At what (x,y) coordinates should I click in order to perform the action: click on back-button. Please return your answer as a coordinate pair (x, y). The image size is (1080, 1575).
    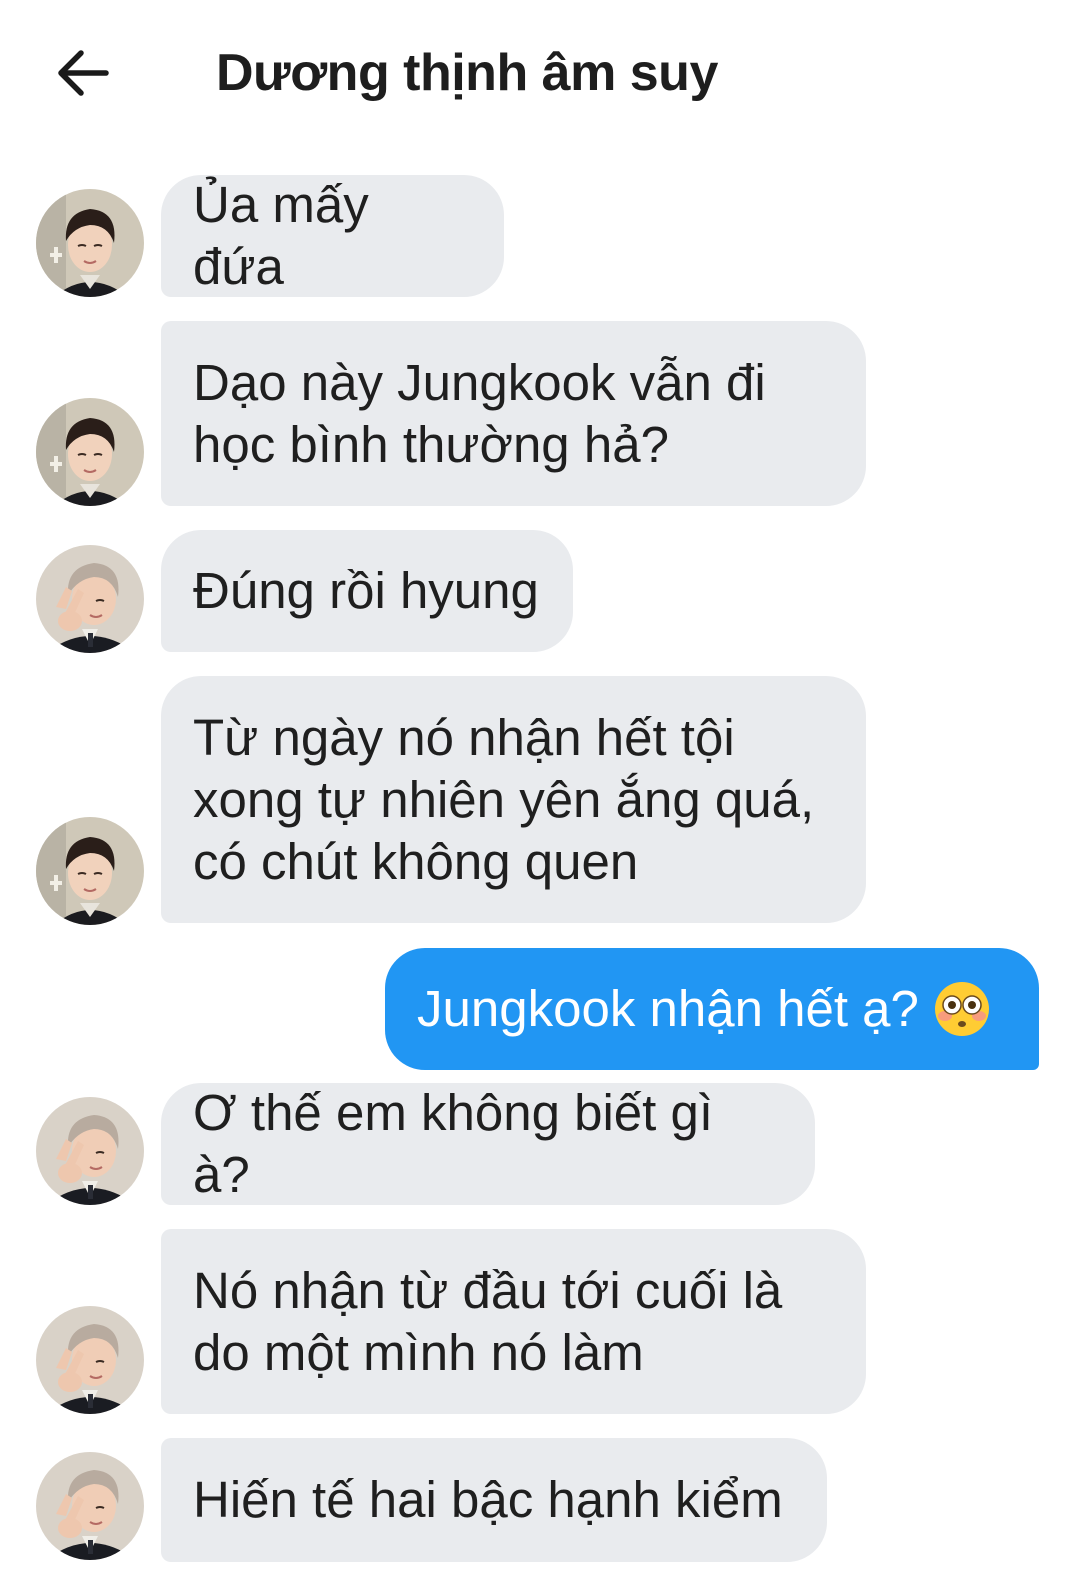
    Looking at the image, I should click on (83, 73).